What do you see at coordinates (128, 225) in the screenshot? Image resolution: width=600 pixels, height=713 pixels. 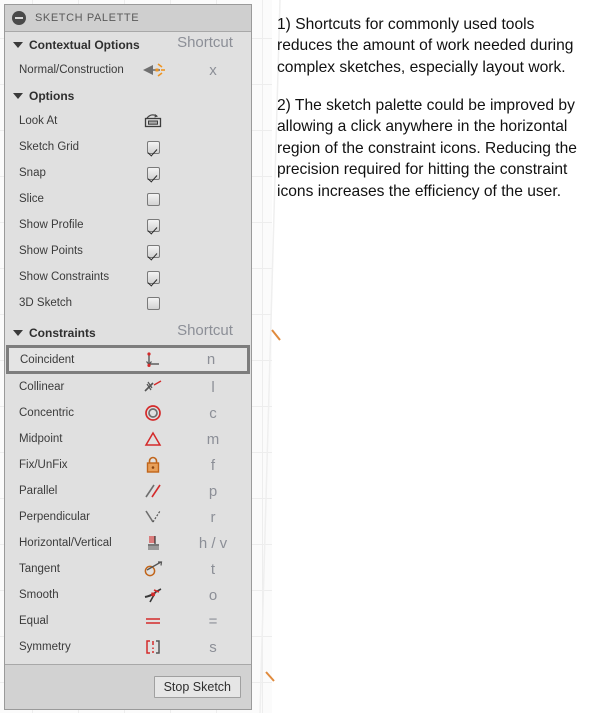 I see `row-show-profile: Show Profile` at bounding box center [128, 225].